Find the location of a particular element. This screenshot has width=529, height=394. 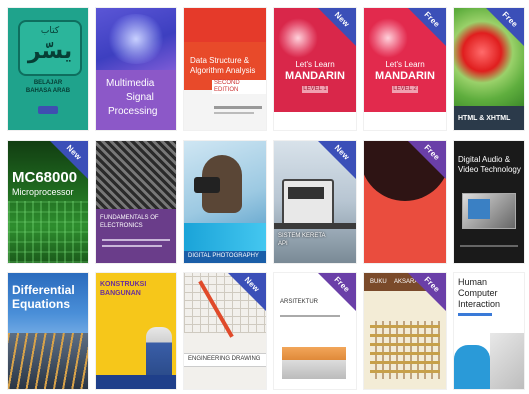

book-level: LEVEL 2 is located at coordinates (405, 89).